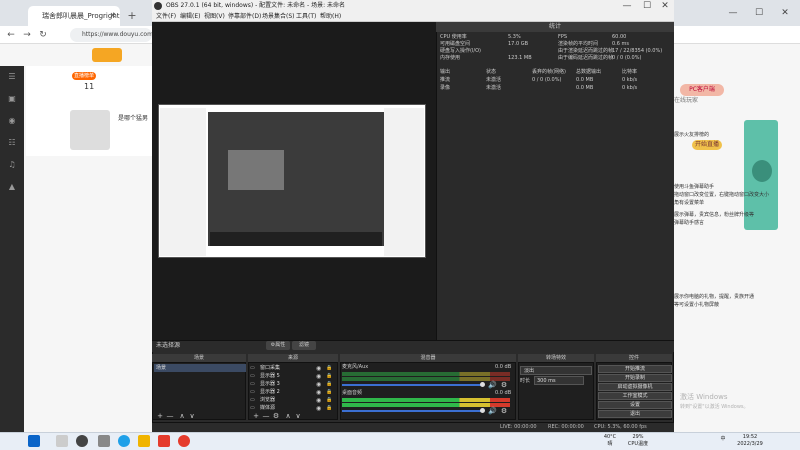 Image resolution: width=800 pixels, height=450 pixels. Describe the element at coordinates (714, 407) in the screenshot. I see `watermark-line-2: 转到"设置"以激活 Windows。` at that location.